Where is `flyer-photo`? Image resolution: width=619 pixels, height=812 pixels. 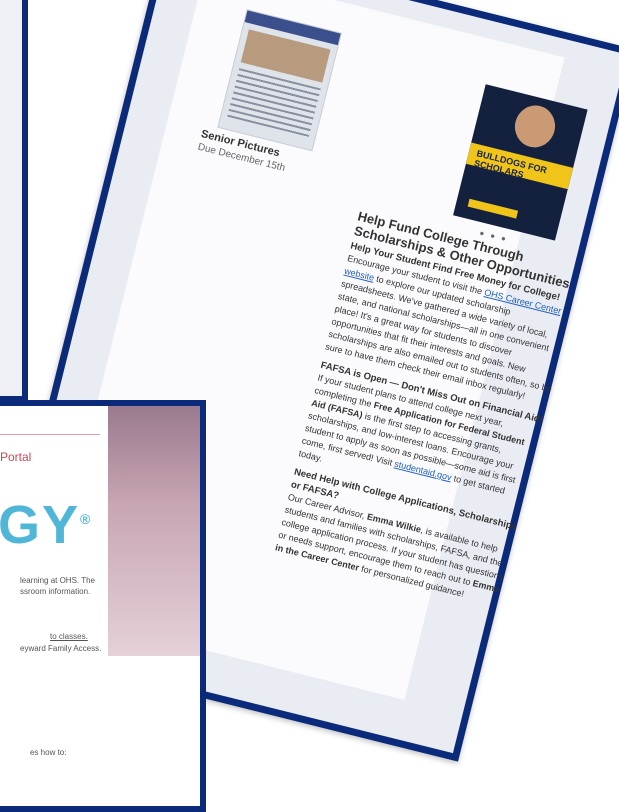
flyer-photo is located at coordinates (535, 126).